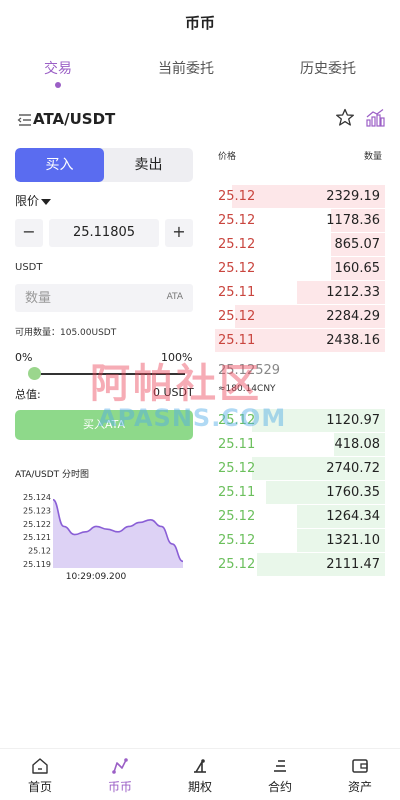  What do you see at coordinates (37, 510) in the screenshot?
I see `y-tick-label: 25.123` at bounding box center [37, 510].